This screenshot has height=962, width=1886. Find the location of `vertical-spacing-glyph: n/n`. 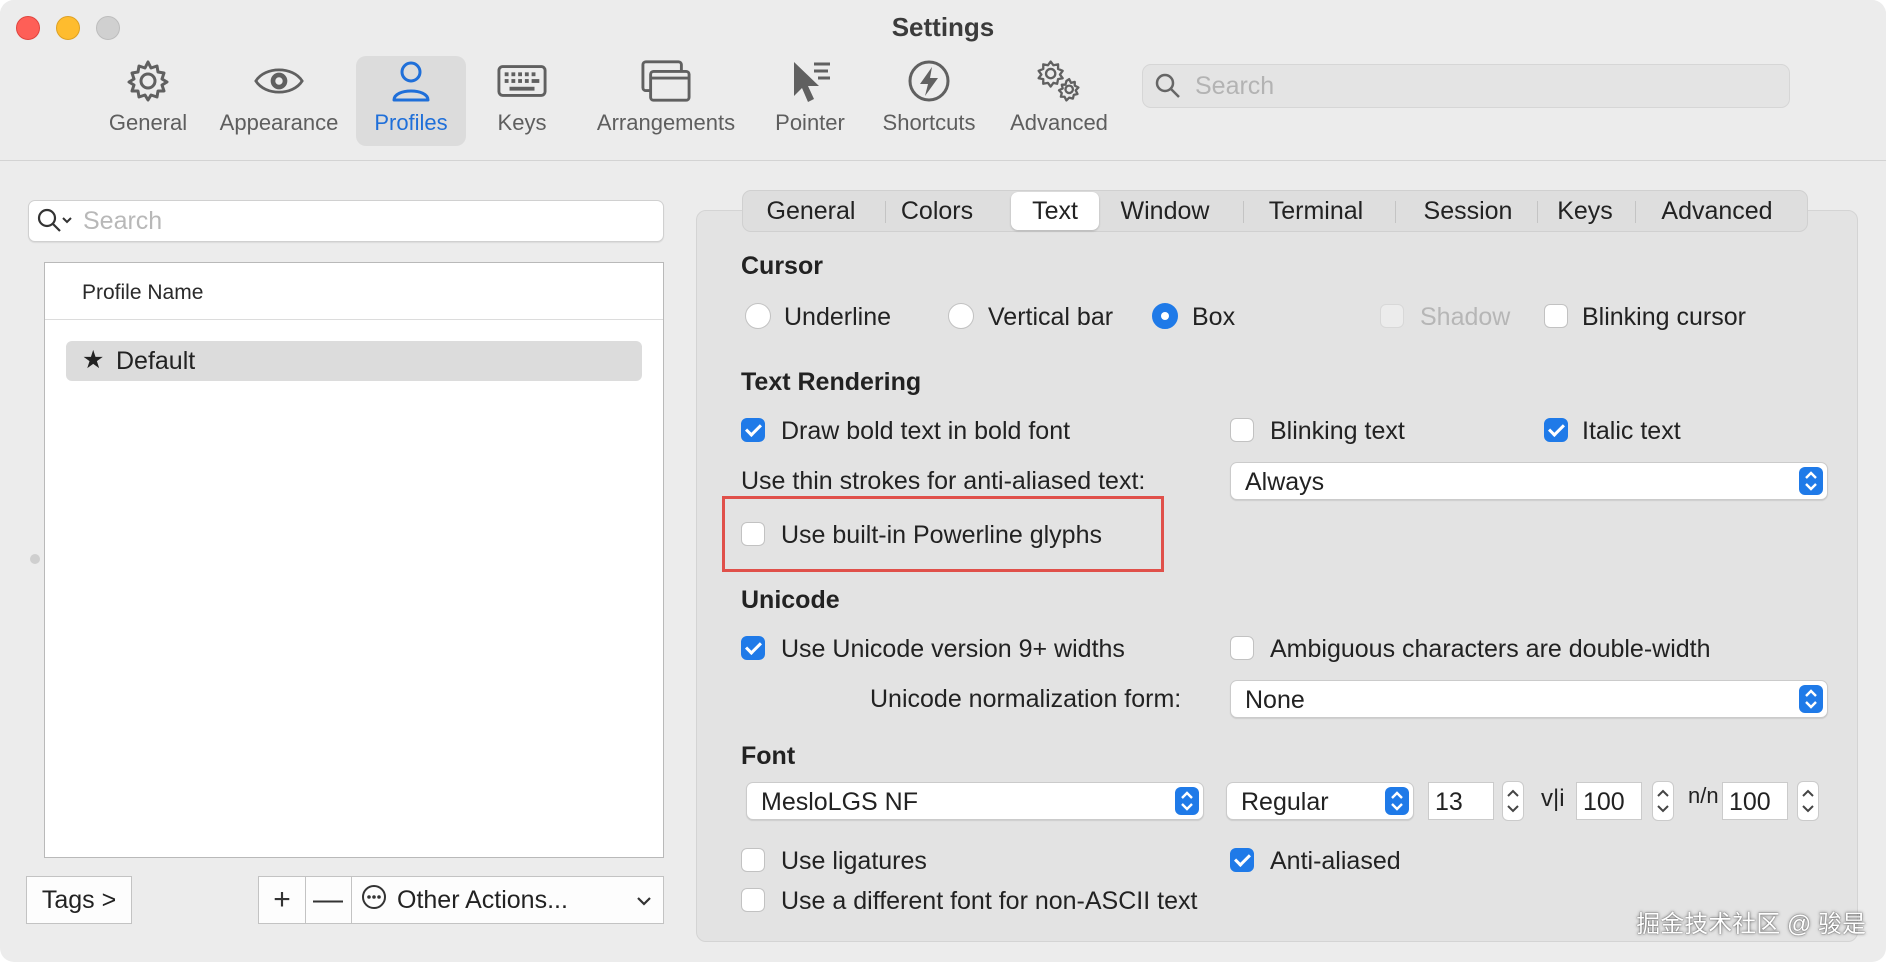

vertical-spacing-glyph: n/n is located at coordinates (1703, 795).